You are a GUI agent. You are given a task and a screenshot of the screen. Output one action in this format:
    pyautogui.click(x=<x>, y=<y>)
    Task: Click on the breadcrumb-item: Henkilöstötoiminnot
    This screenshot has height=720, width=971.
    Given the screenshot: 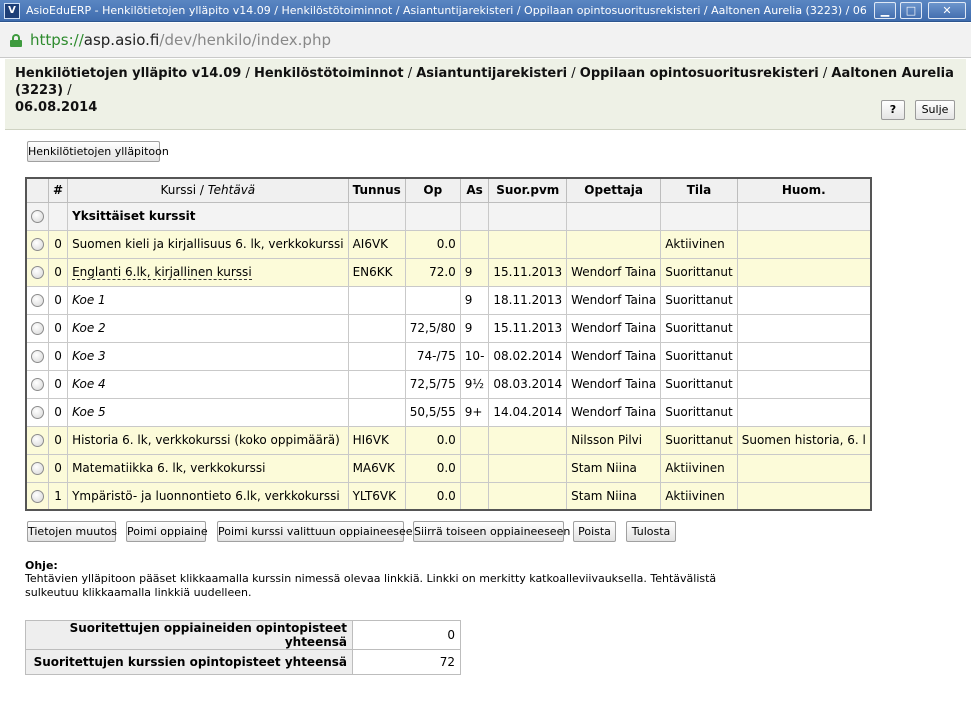 What is the action you would take?
    pyautogui.click(x=328, y=73)
    